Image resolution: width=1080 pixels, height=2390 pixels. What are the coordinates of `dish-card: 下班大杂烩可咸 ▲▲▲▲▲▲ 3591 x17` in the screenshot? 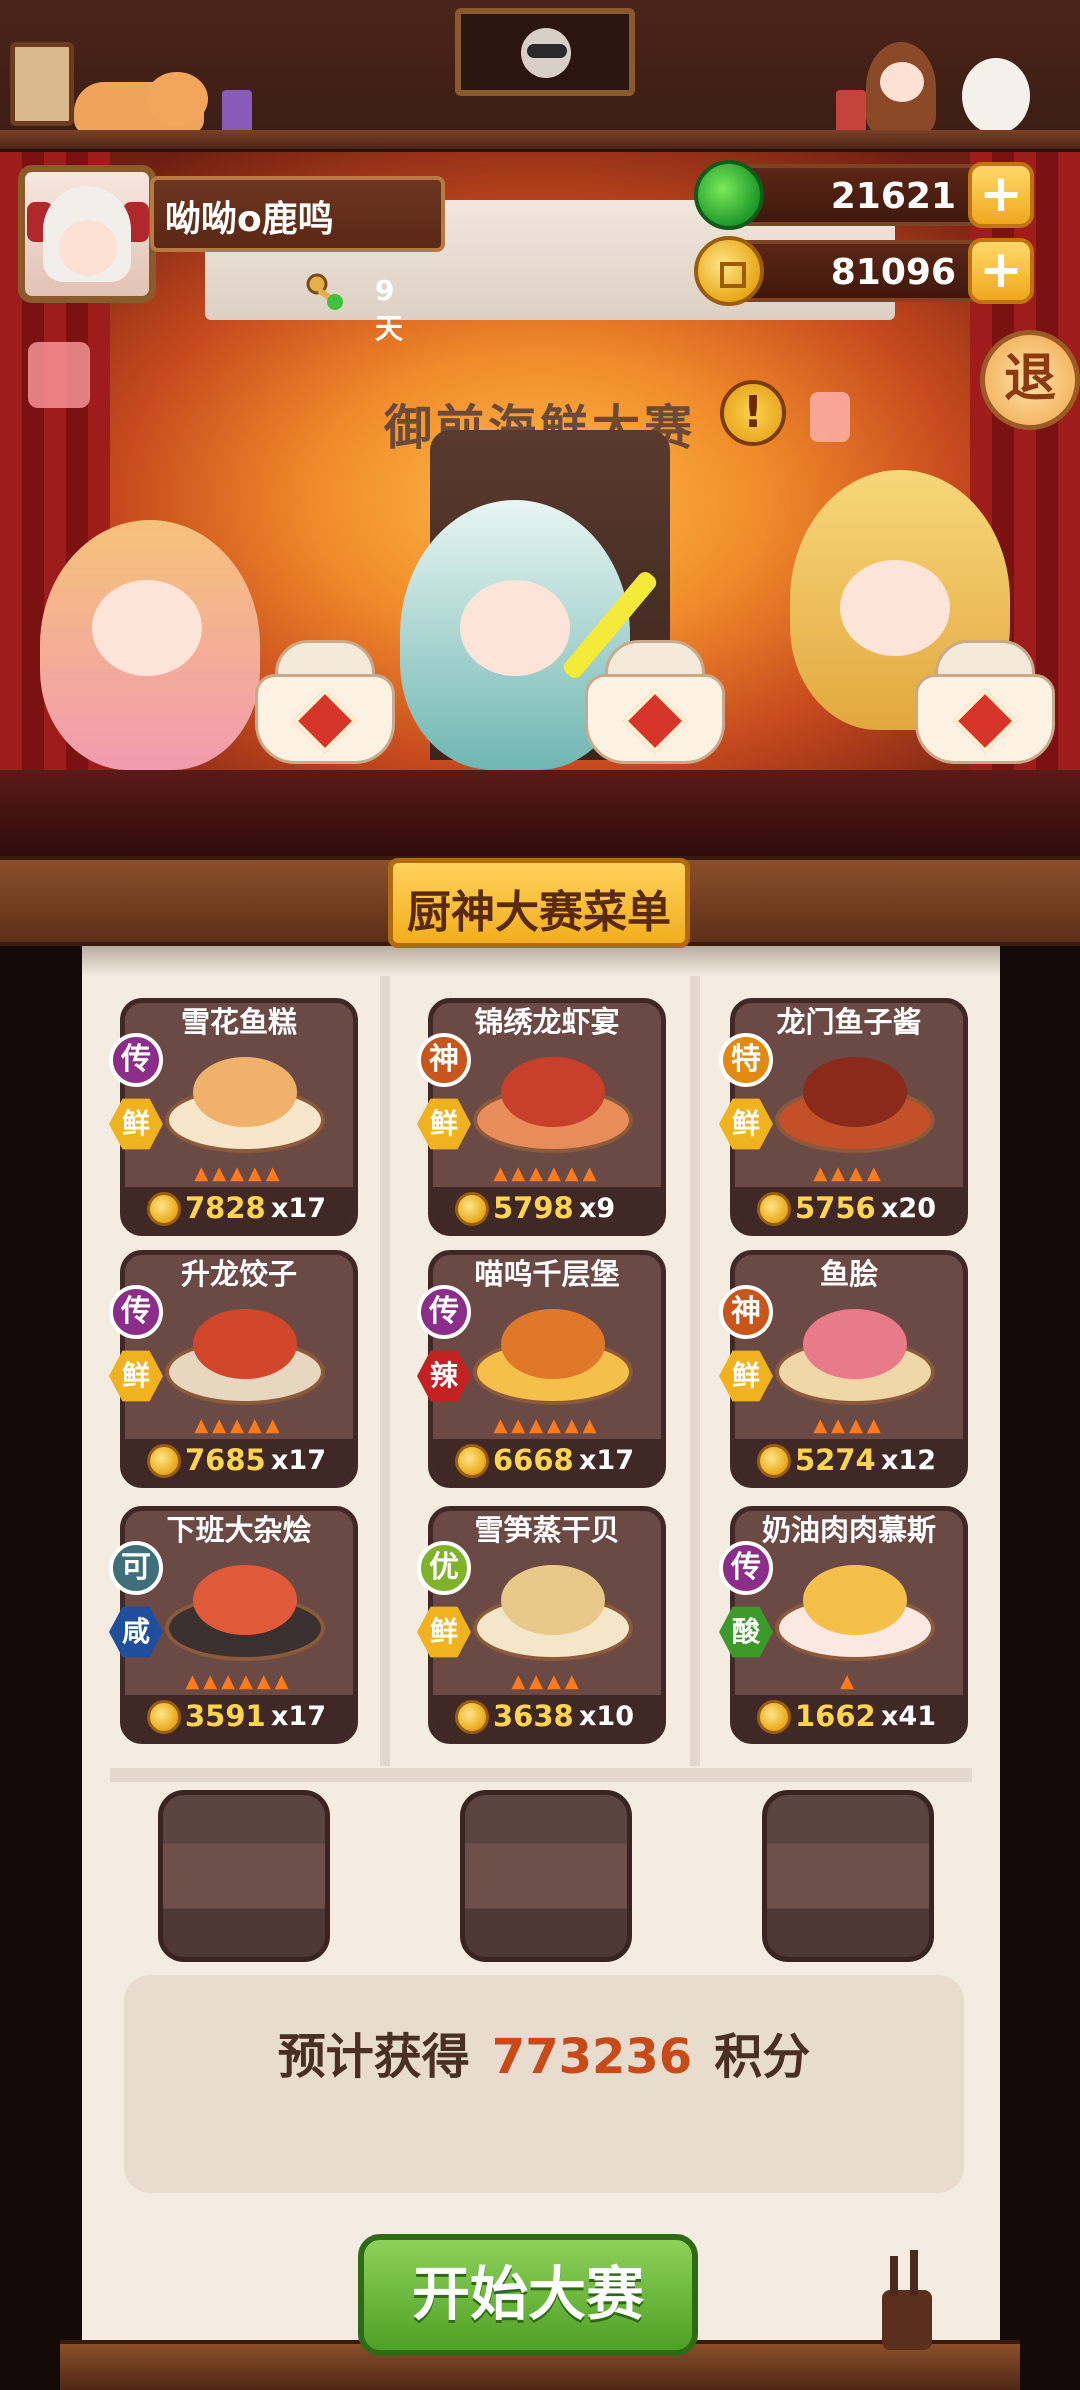 It's located at (233, 1625).